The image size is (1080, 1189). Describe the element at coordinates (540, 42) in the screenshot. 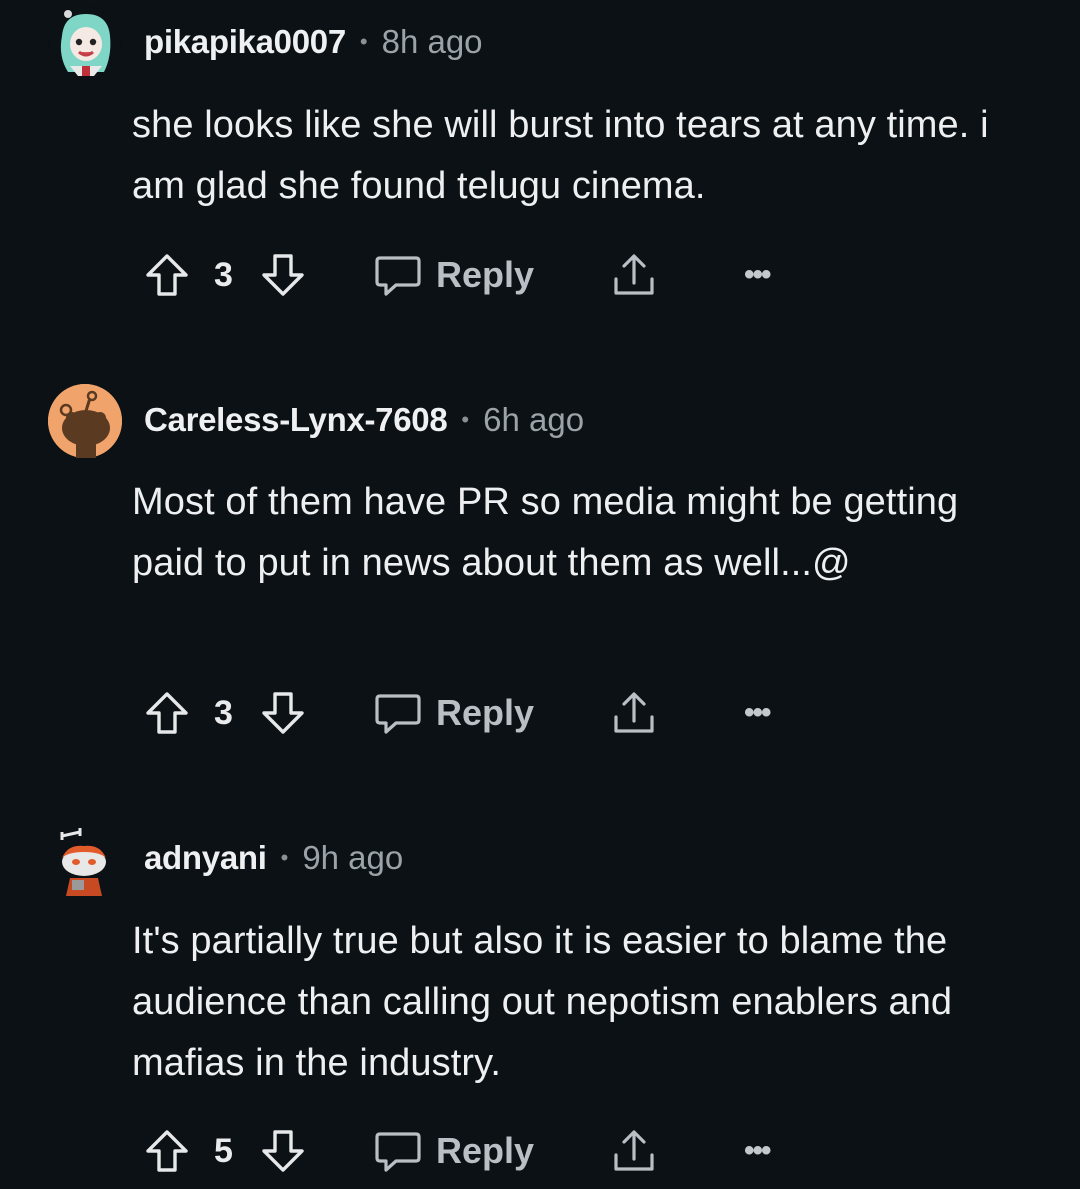

I see `comment-header: pikapika0007 • 8h ago` at that location.